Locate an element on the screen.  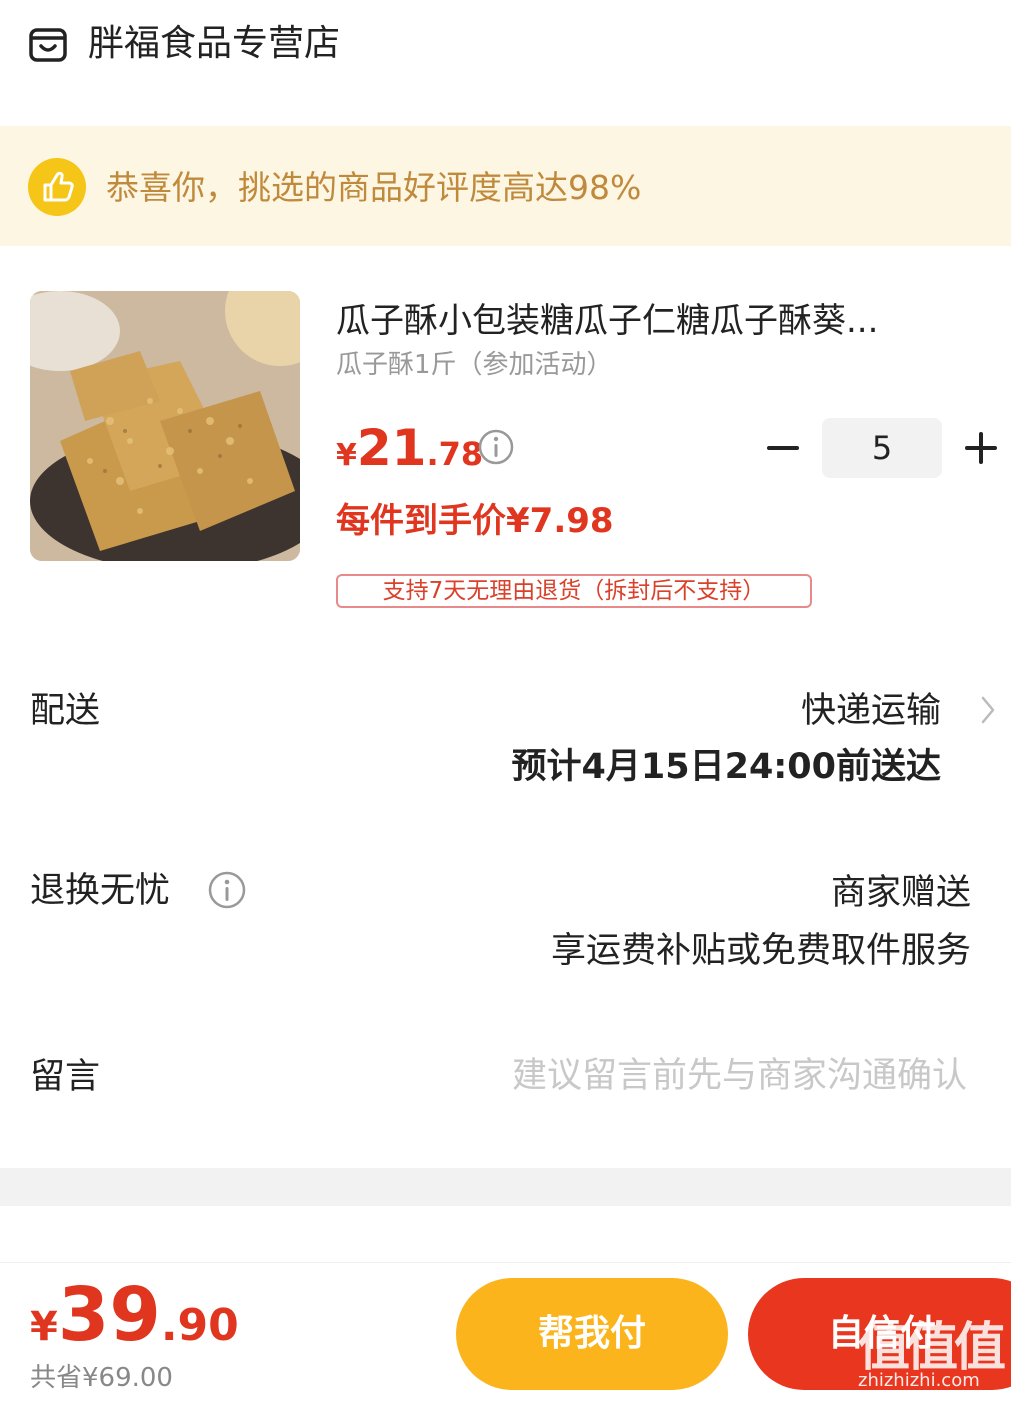
watermark-logo: 值值值 is located at coordinates (932, 1348).